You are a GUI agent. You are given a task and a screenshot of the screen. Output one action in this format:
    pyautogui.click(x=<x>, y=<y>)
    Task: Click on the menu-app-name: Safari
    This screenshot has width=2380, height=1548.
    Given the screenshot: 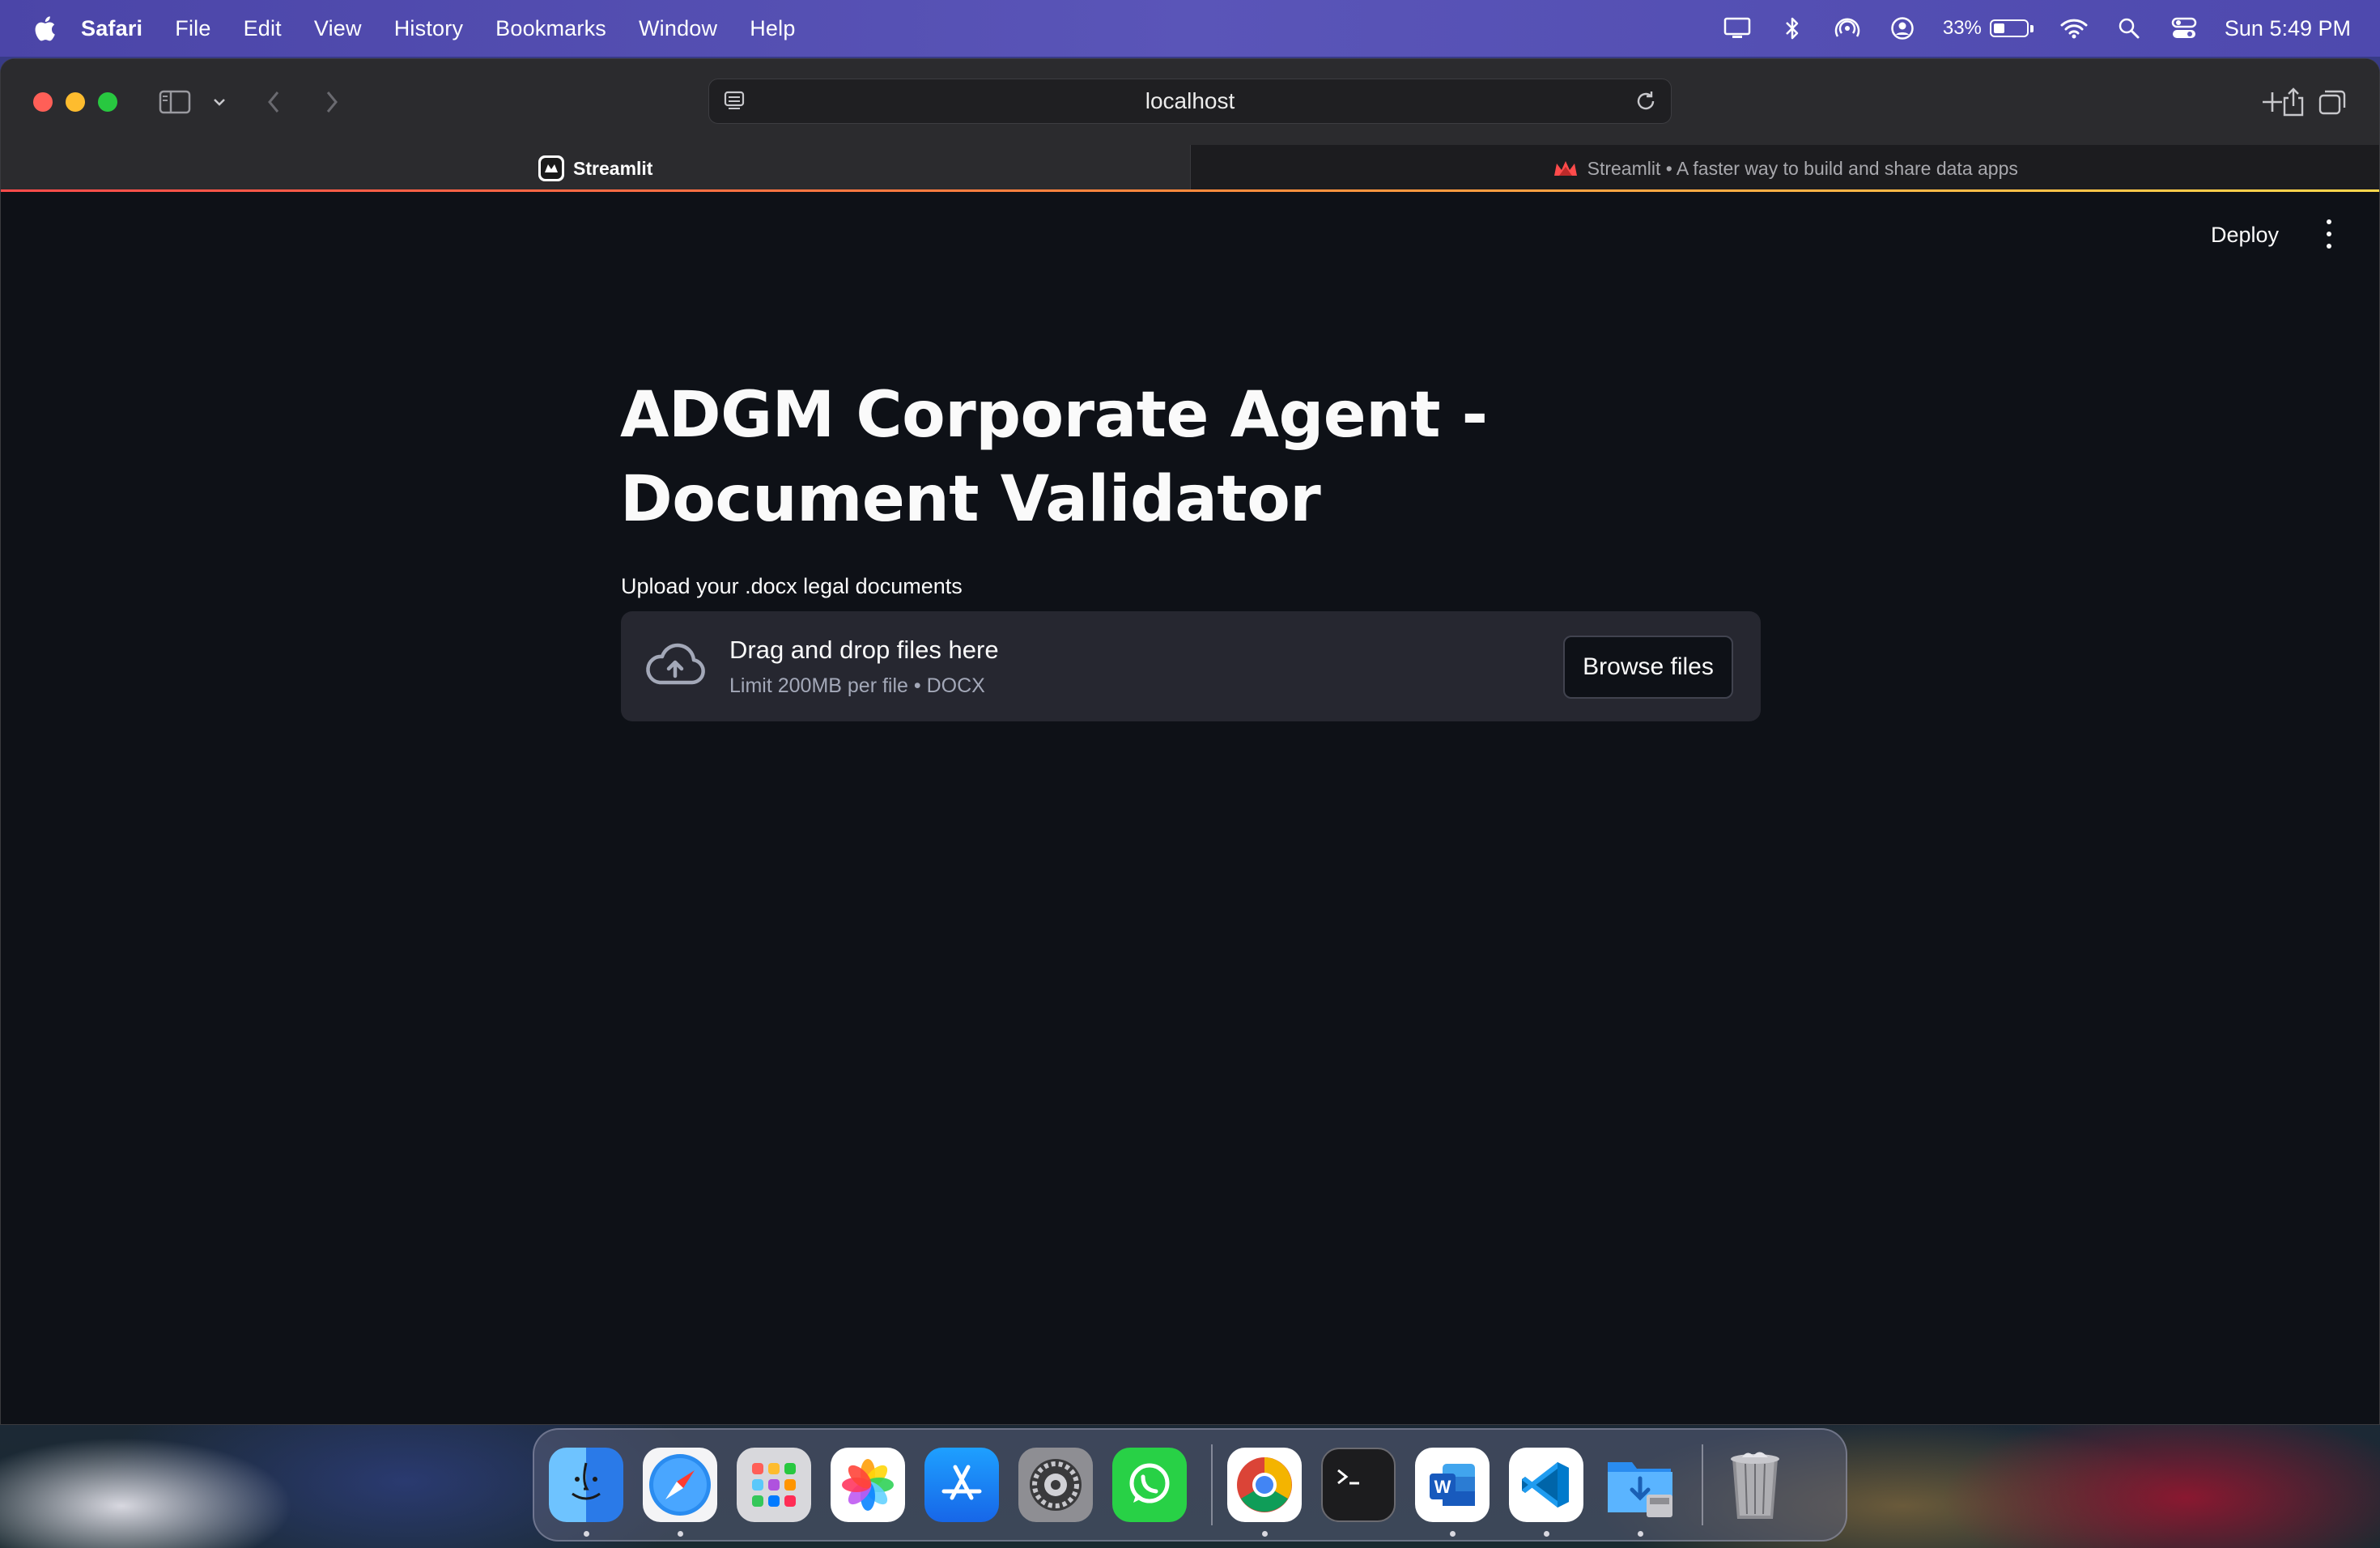 What is the action you would take?
    pyautogui.click(x=112, y=29)
    